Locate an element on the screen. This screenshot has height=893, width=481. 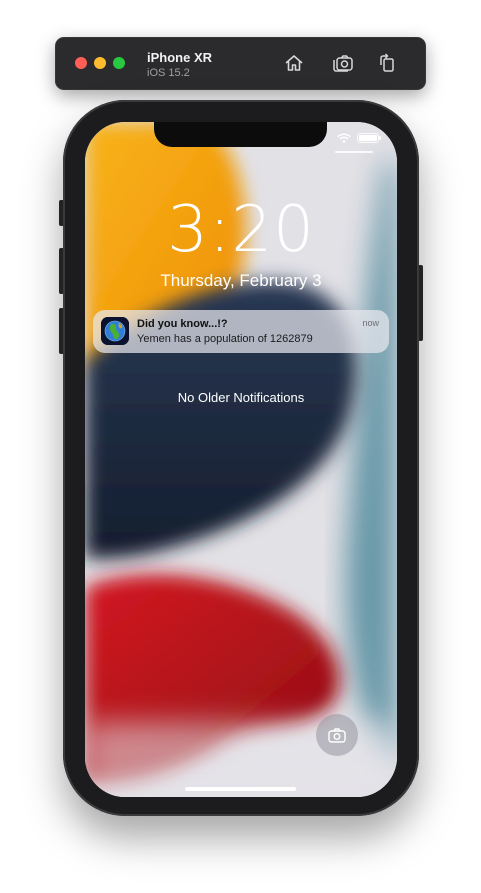
rotate-button is located at coordinates (387, 63).